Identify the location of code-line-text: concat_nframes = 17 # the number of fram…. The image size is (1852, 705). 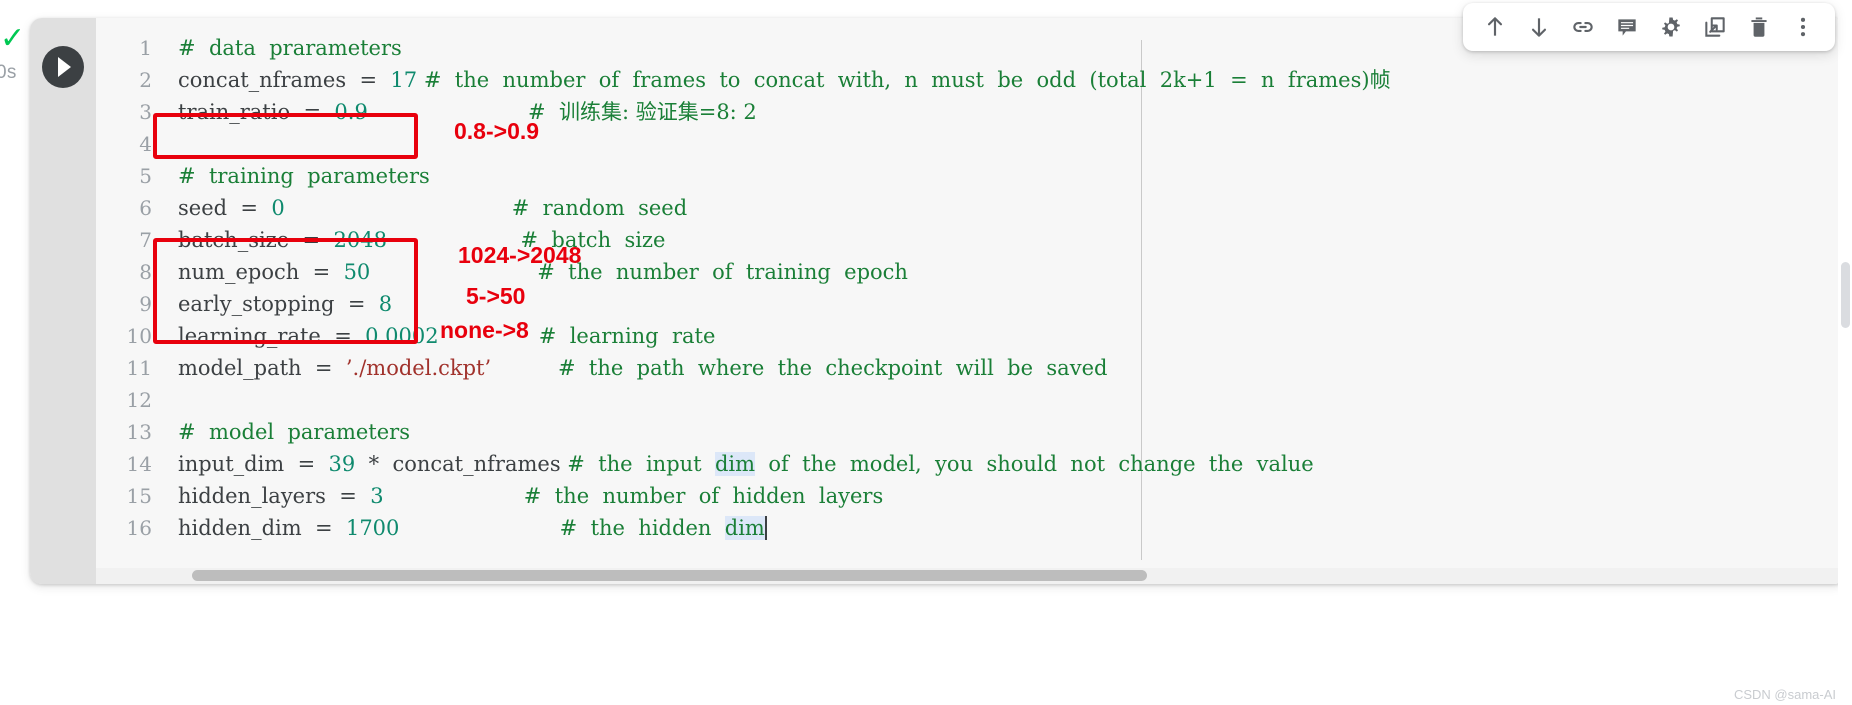
(771, 80).